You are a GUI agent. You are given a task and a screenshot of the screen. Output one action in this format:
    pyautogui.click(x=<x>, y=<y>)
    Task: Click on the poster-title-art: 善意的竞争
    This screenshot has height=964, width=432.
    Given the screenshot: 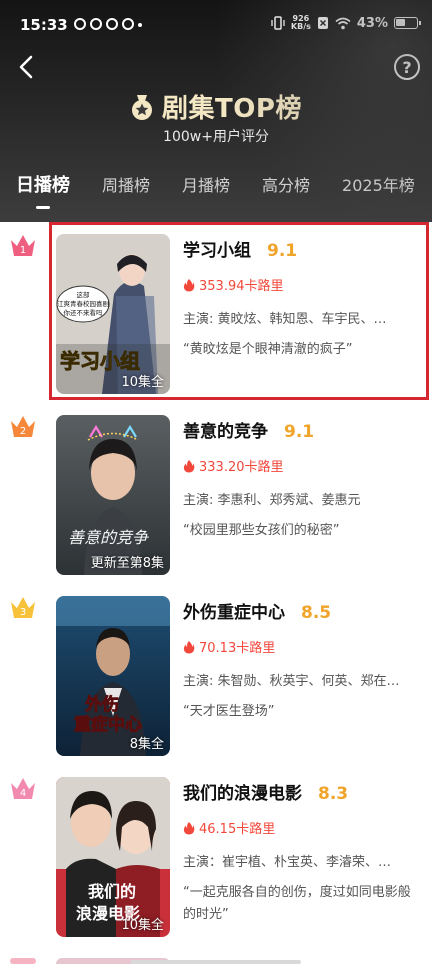 What is the action you would take?
    pyautogui.click(x=108, y=537)
    